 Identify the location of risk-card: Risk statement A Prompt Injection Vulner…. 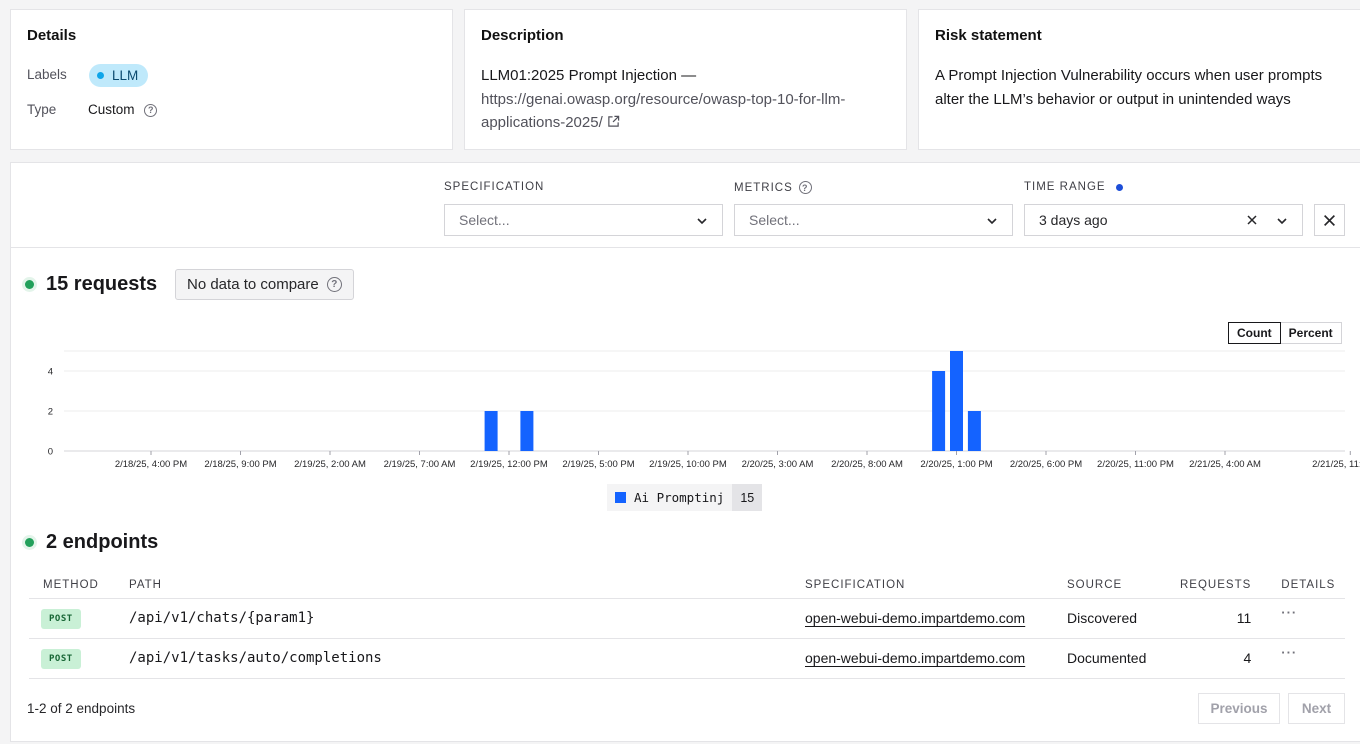
(1139, 79).